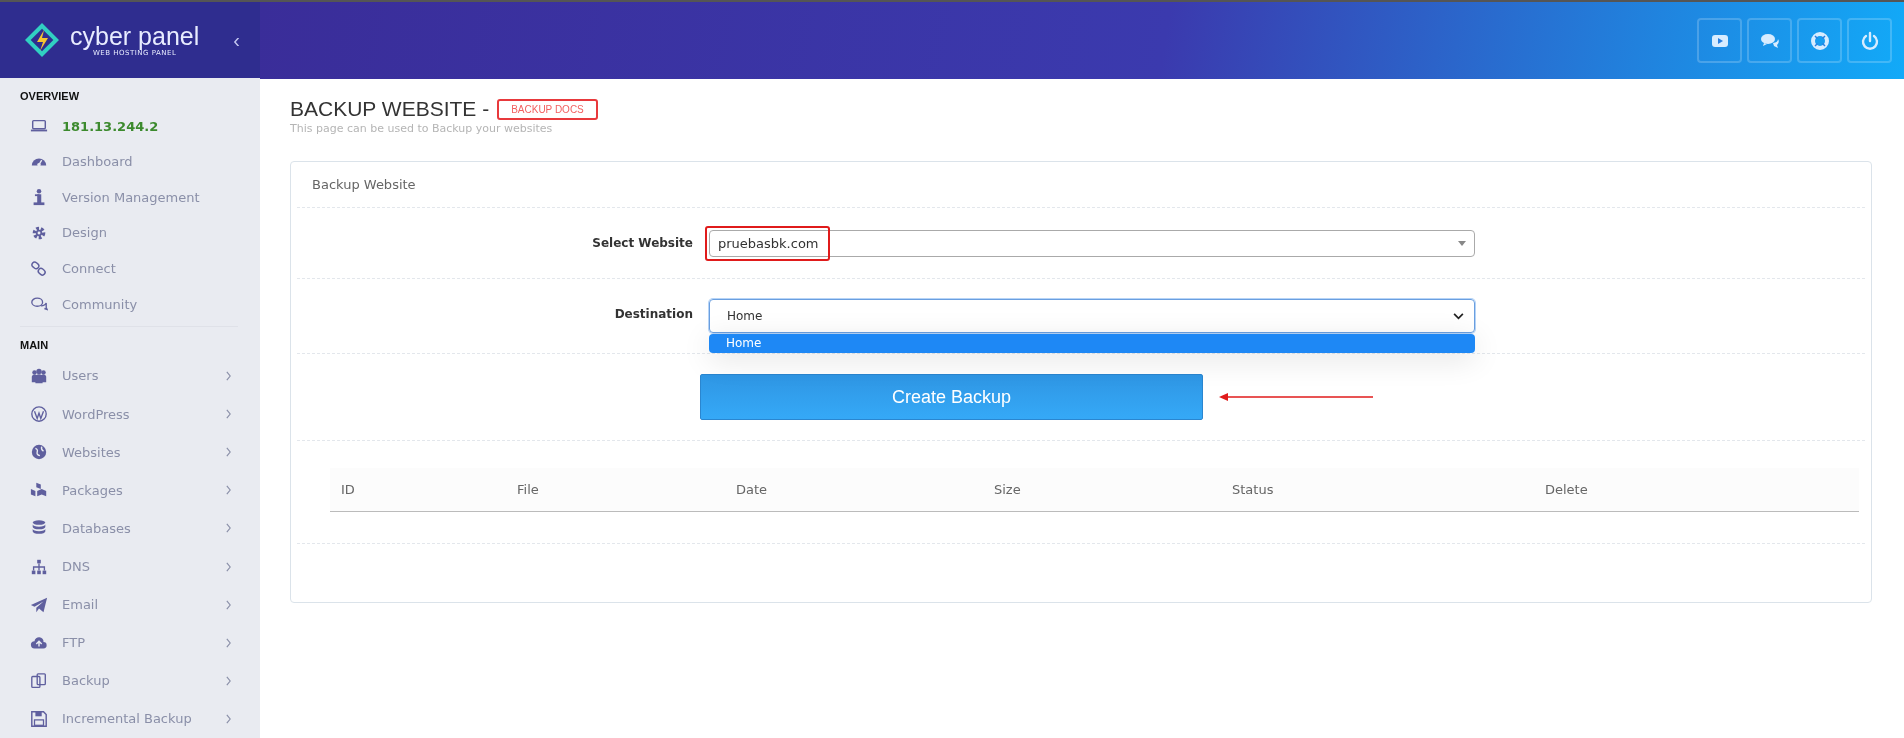 This screenshot has height=738, width=1904. Describe the element at coordinates (130, 304) in the screenshot. I see `sidebar-item: Community` at that location.